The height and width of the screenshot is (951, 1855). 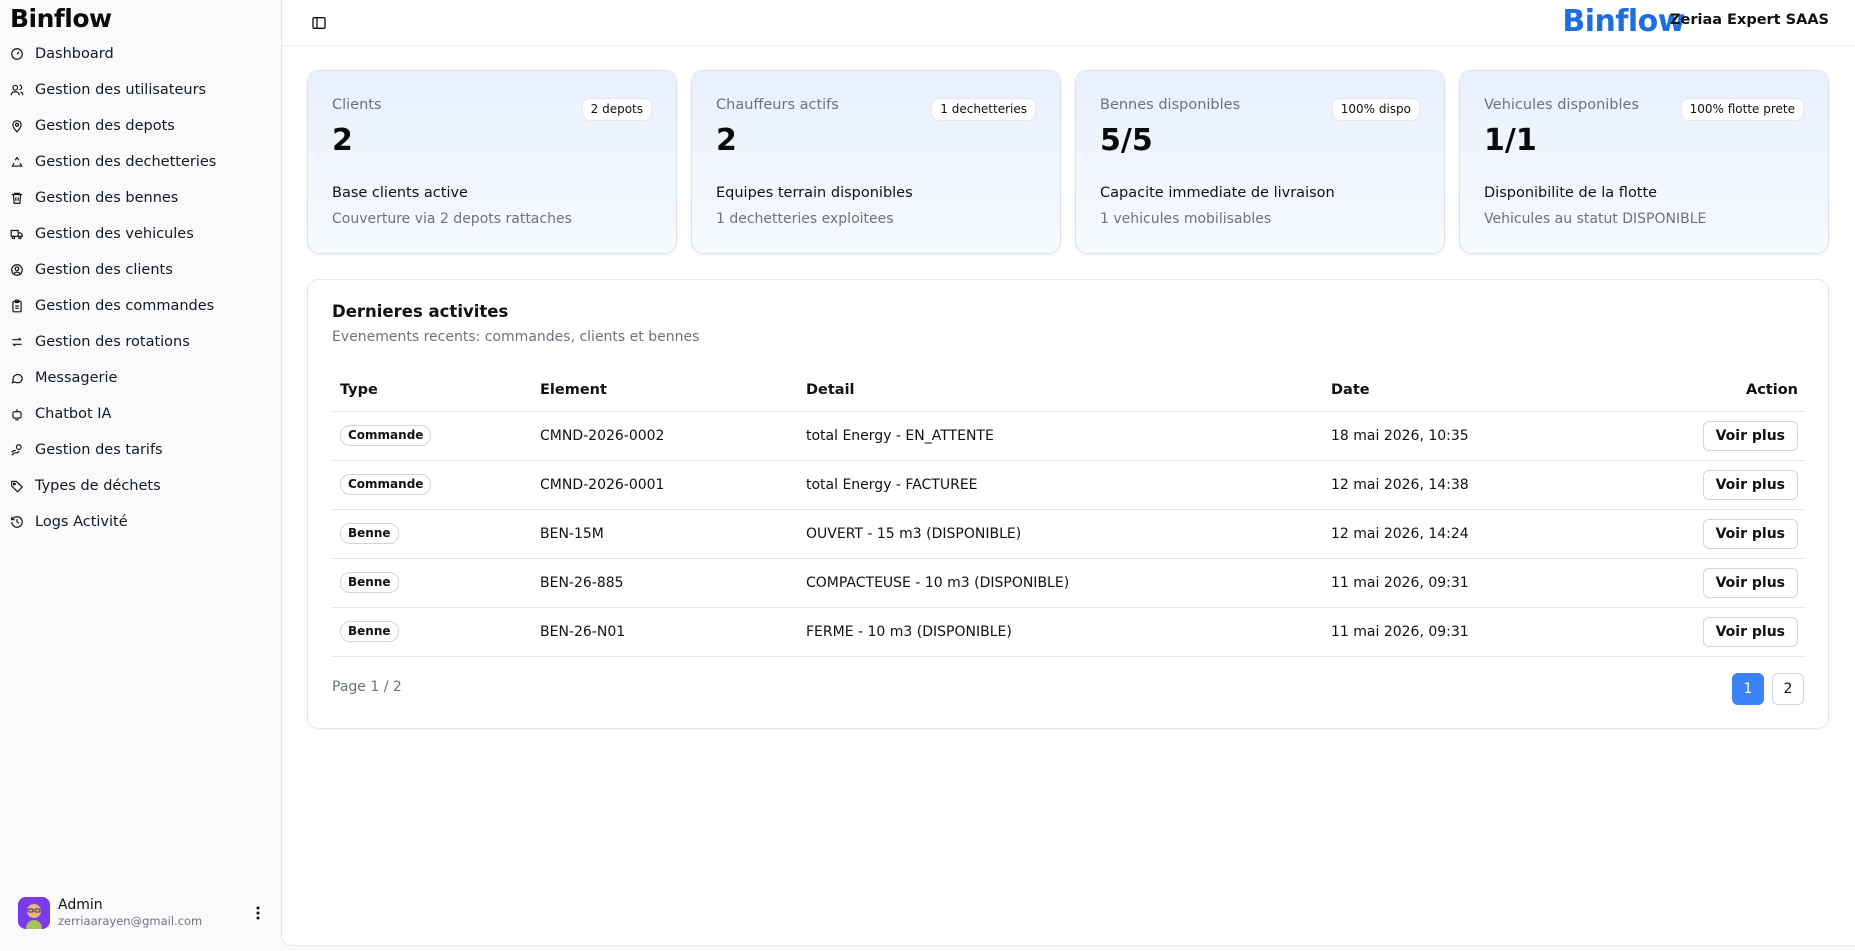 I want to click on element-cell: BEN-26-885, so click(x=665, y=583).